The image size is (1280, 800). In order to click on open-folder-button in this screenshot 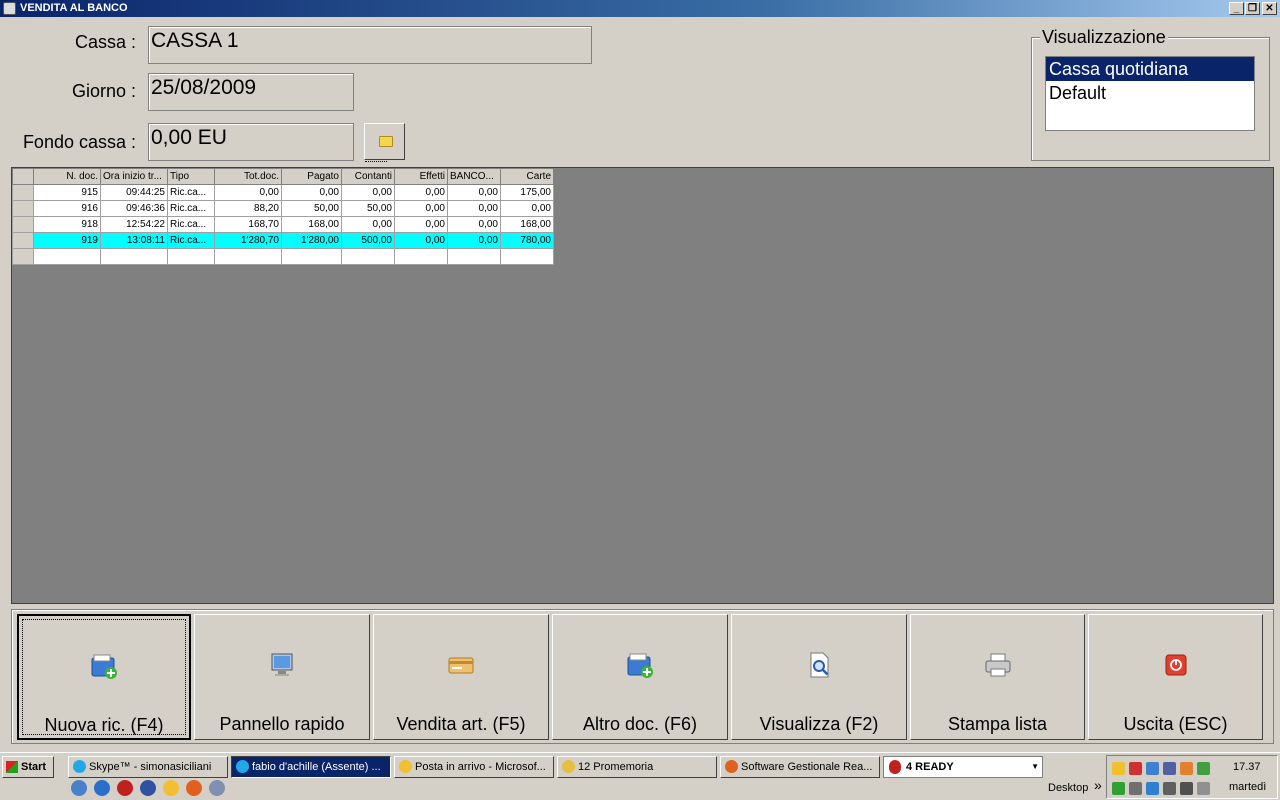, I will do `click(384, 142)`.